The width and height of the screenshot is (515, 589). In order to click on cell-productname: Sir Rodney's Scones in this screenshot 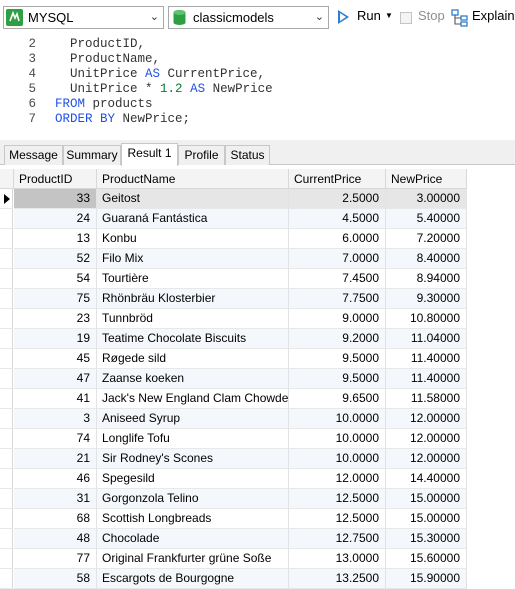, I will do `click(193, 459)`.